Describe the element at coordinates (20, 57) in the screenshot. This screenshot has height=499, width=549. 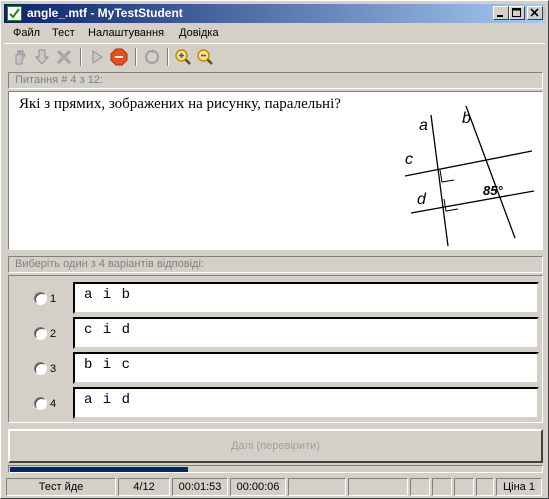
I see `hand-icon` at that location.